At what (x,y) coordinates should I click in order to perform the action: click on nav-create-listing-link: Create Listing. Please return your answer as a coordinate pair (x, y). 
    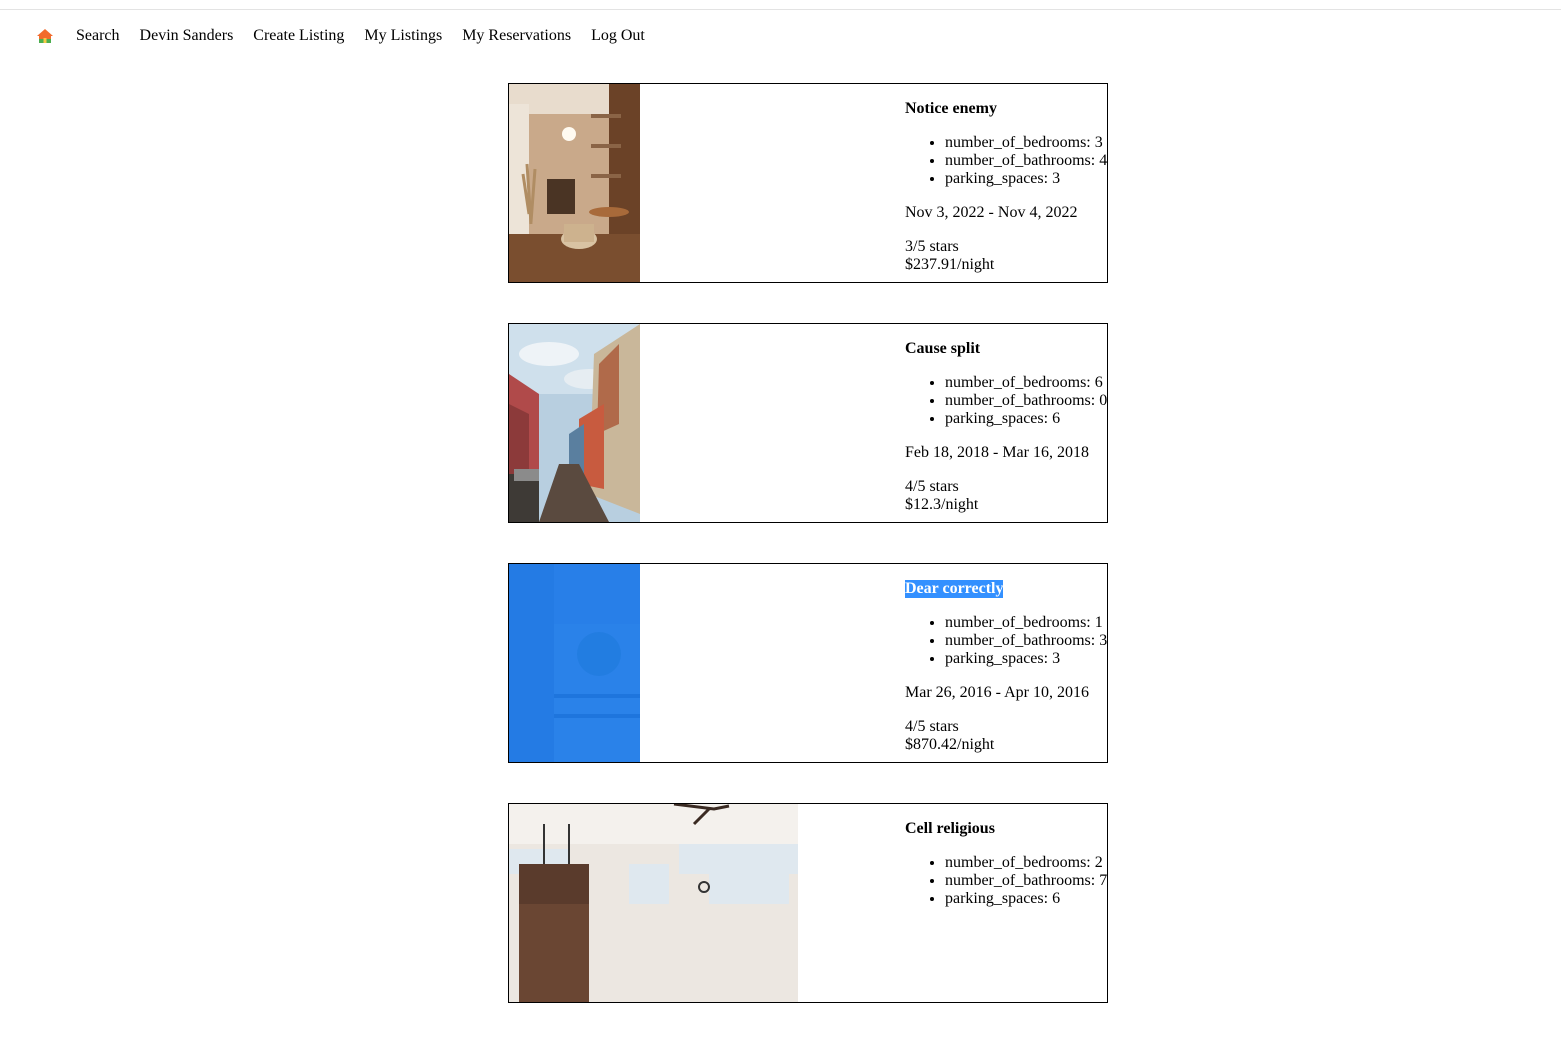
    Looking at the image, I should click on (298, 36).